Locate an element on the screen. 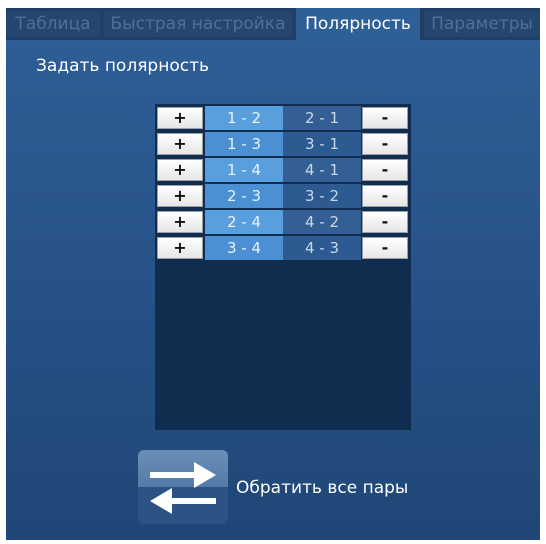 This screenshot has width=546, height=544. pair-row: + 1 - 3 3 - 1 - is located at coordinates (283, 144).